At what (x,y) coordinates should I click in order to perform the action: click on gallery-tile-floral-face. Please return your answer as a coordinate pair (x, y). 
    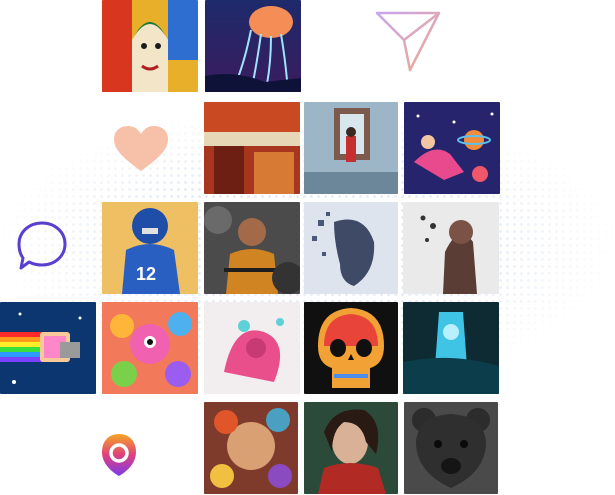
    Looking at the image, I should click on (251, 448).